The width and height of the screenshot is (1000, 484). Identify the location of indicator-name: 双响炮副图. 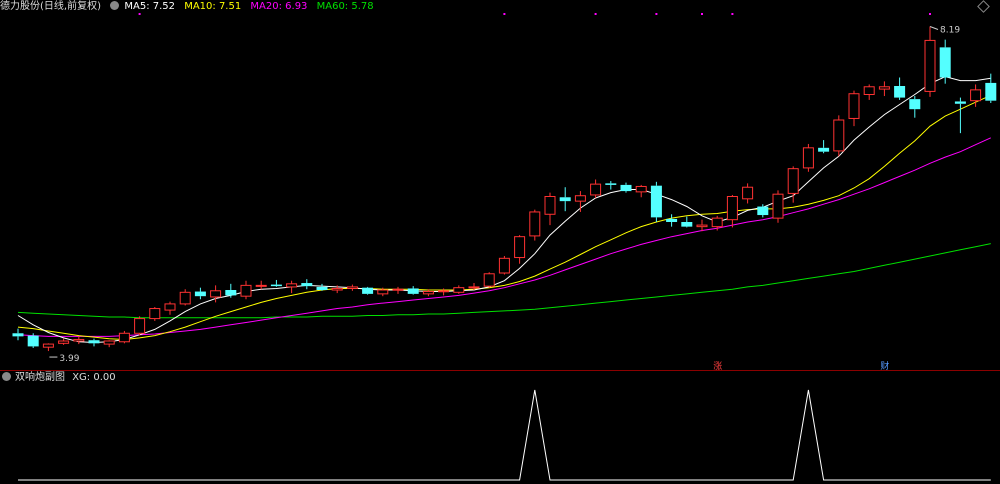
(40, 377).